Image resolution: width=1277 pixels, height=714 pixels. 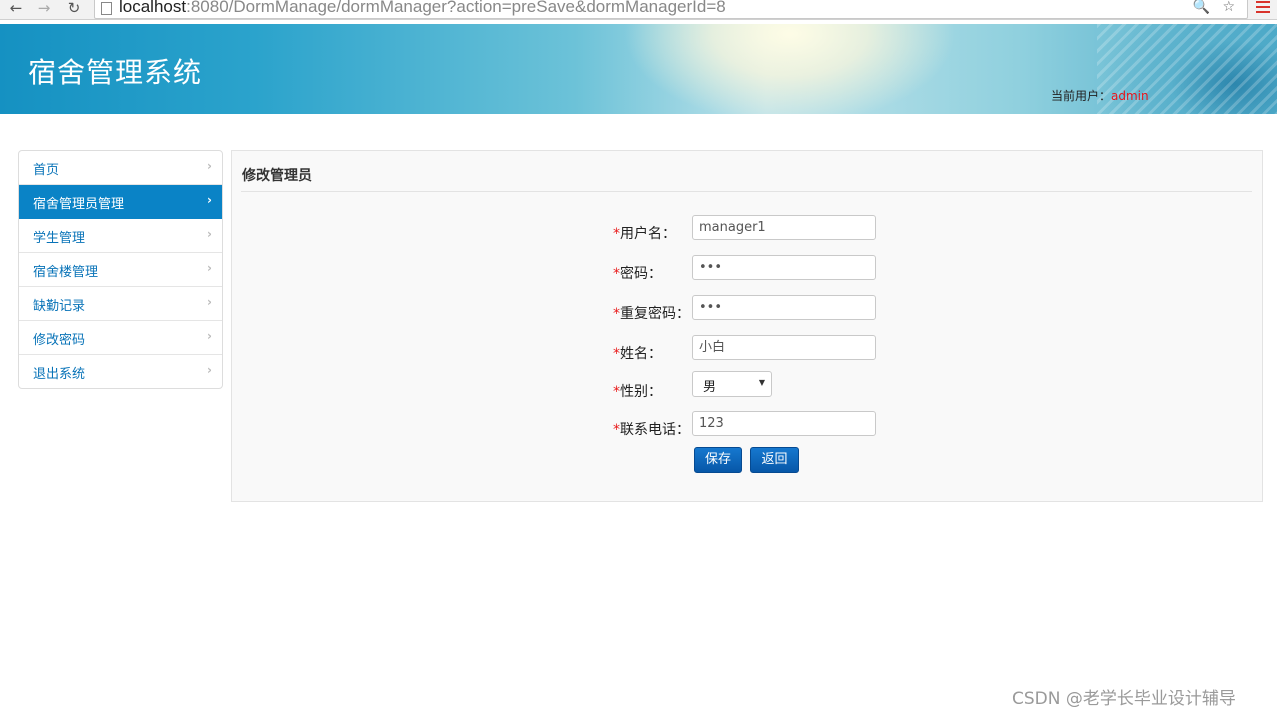 I want to click on divider, so click(x=746, y=191).